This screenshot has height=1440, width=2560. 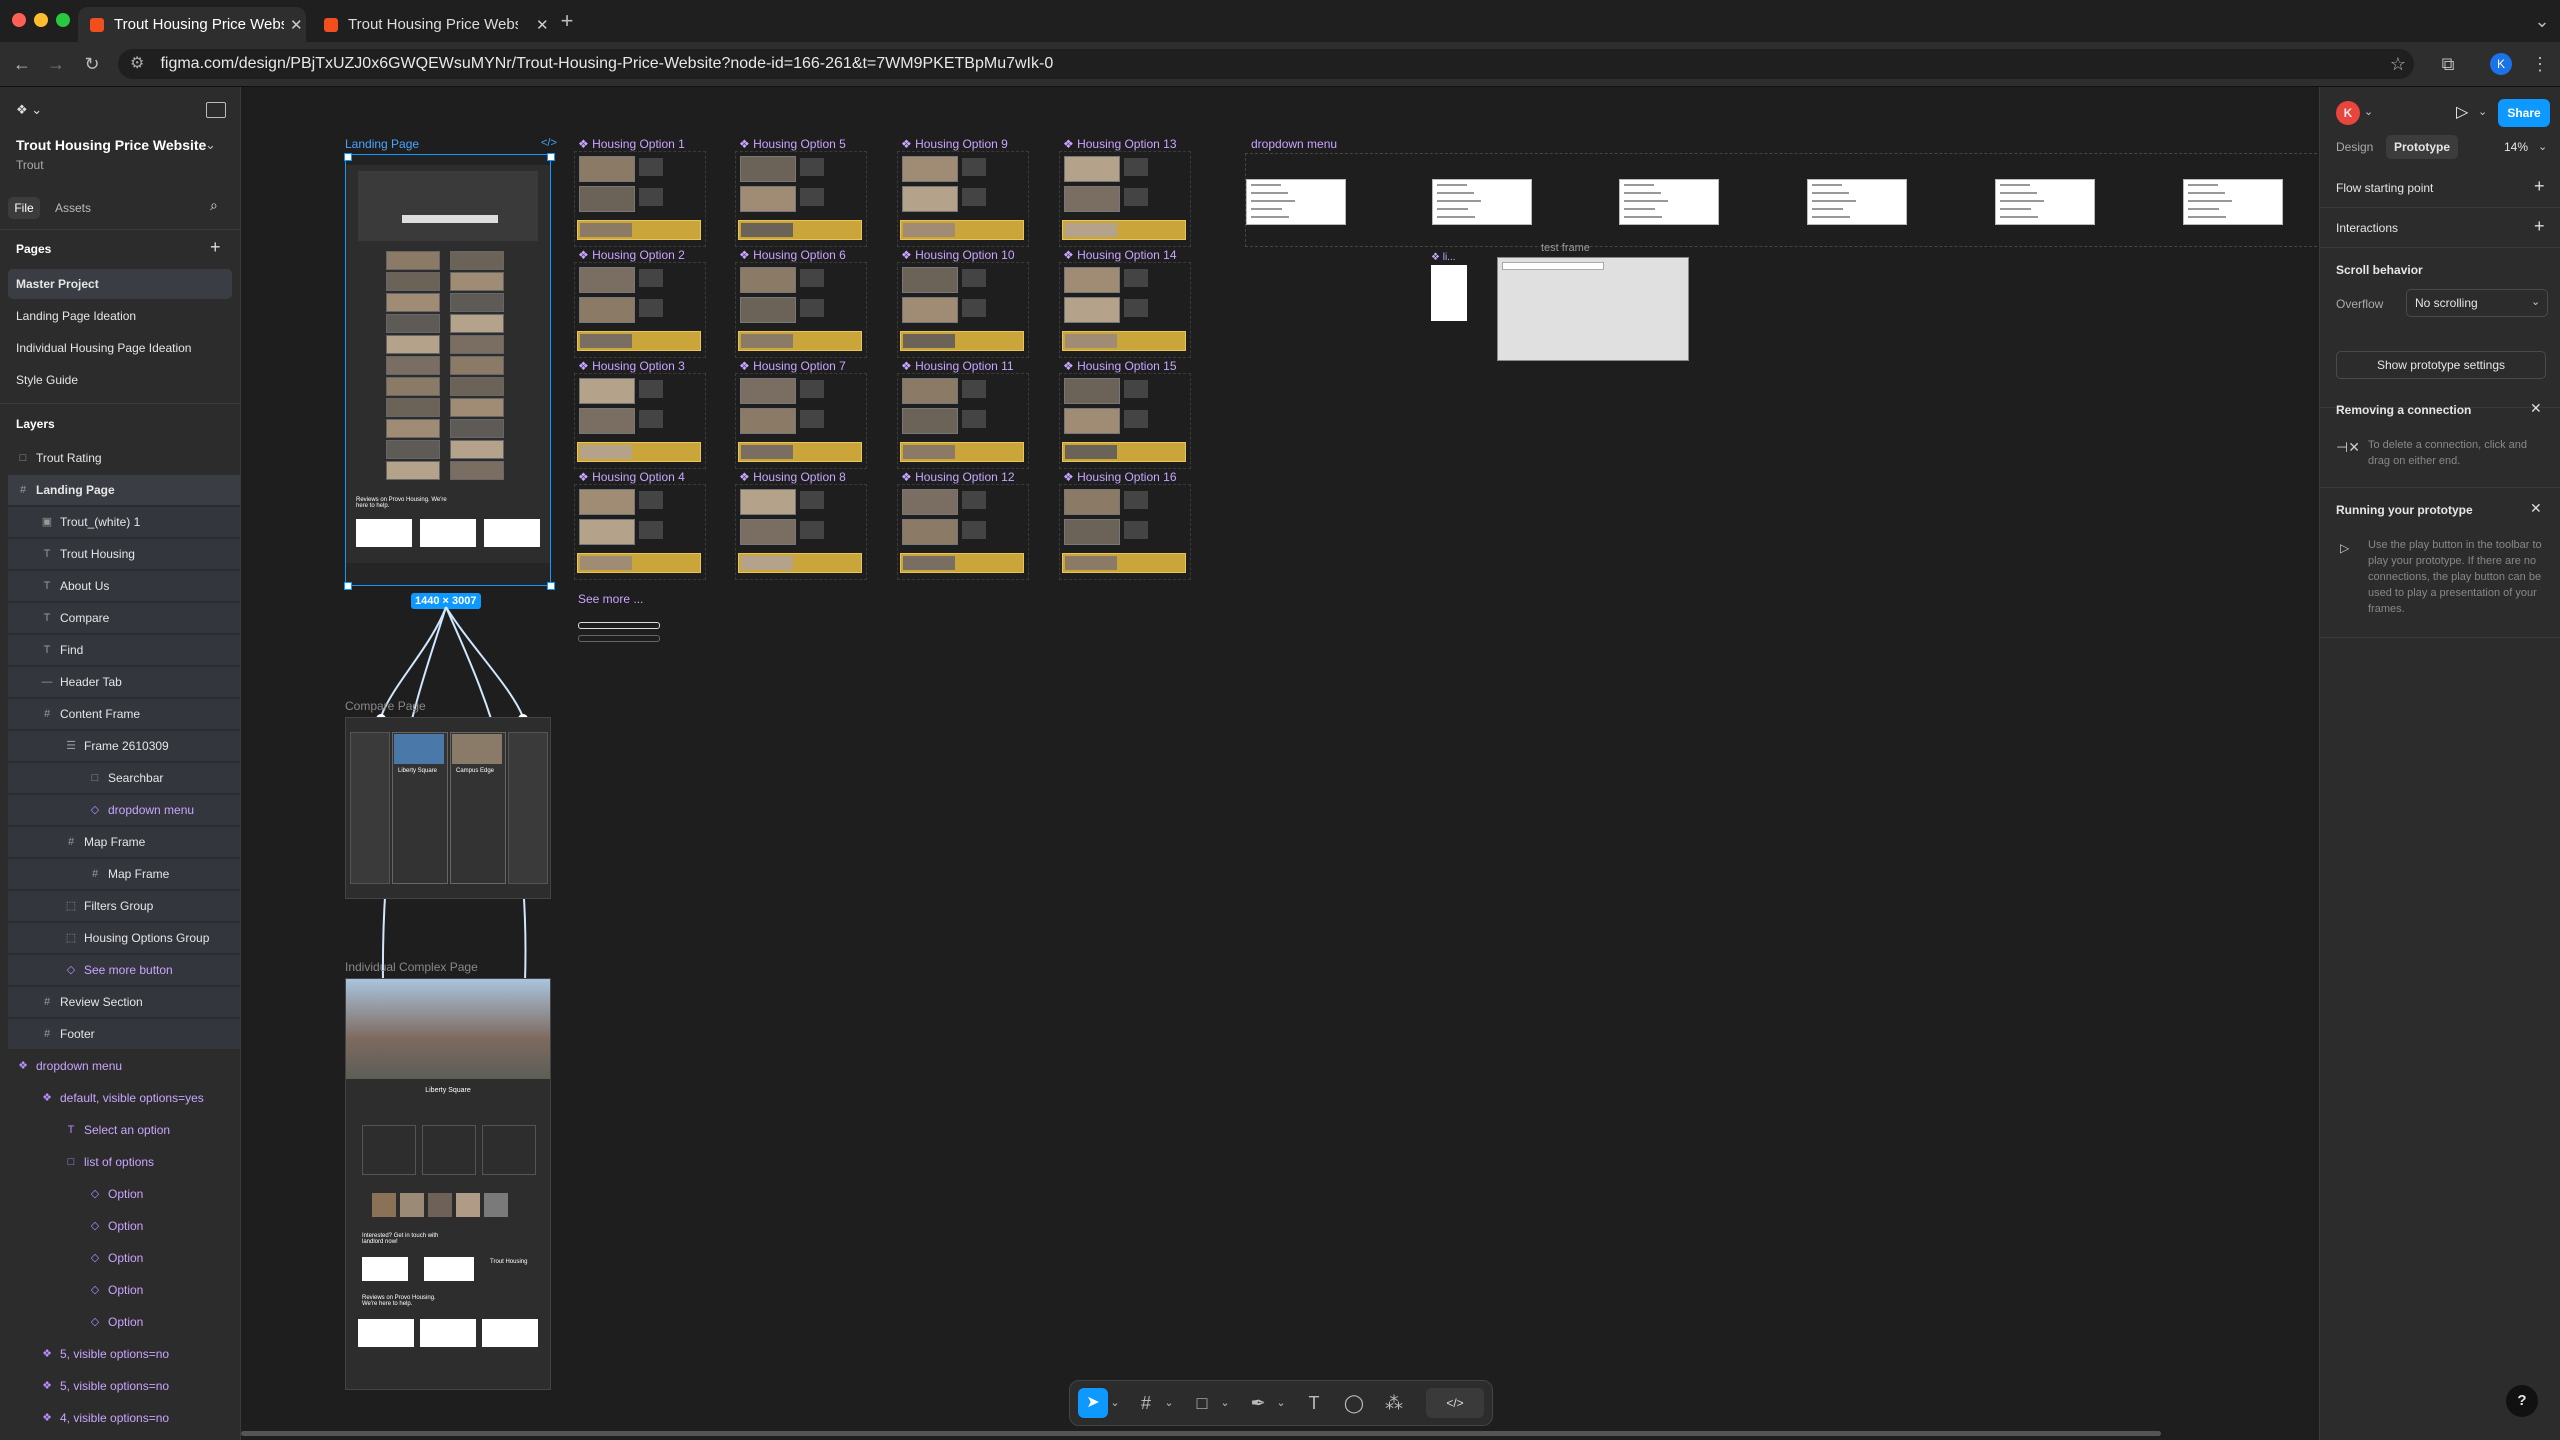 What do you see at coordinates (124, 1130) in the screenshot?
I see `layer-item: T Select an option` at bounding box center [124, 1130].